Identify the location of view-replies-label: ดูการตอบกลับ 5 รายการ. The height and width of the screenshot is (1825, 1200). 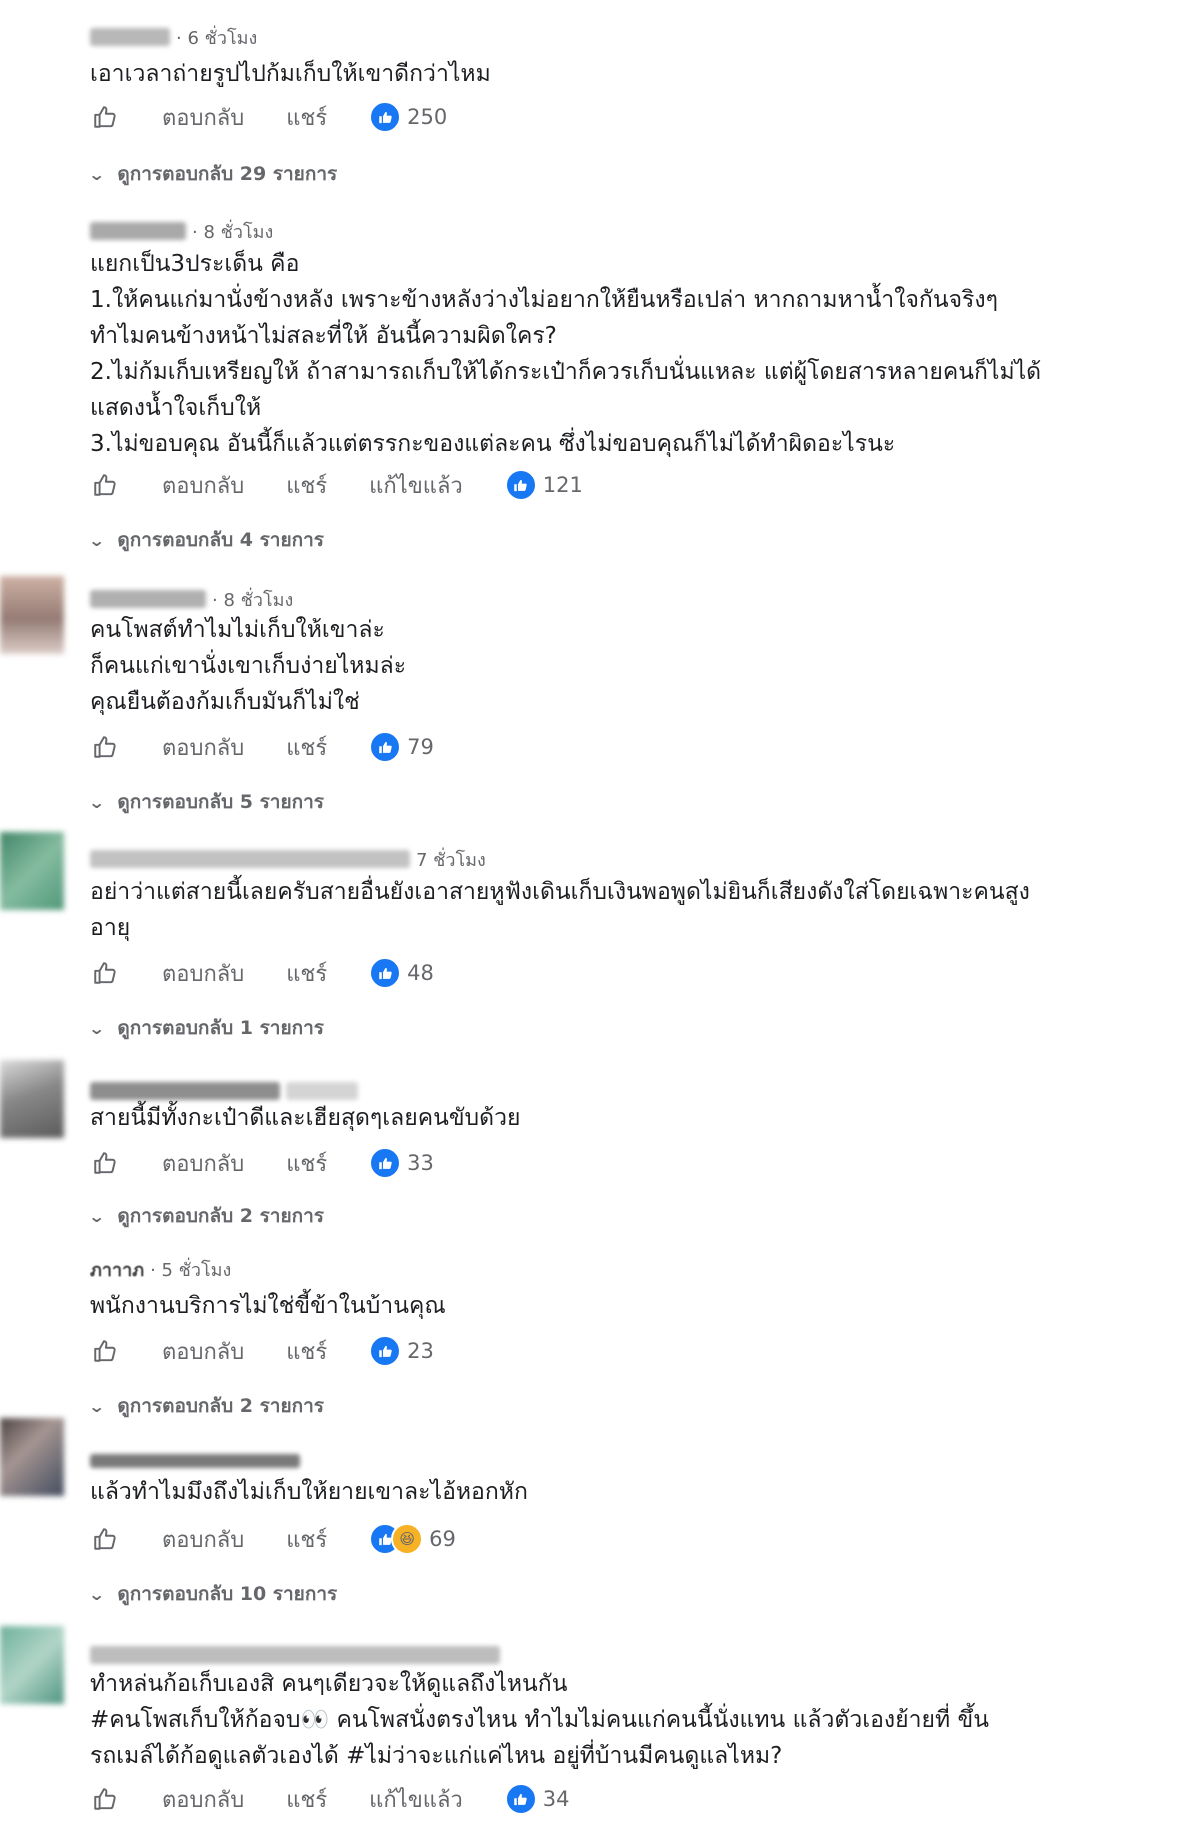
(220, 802).